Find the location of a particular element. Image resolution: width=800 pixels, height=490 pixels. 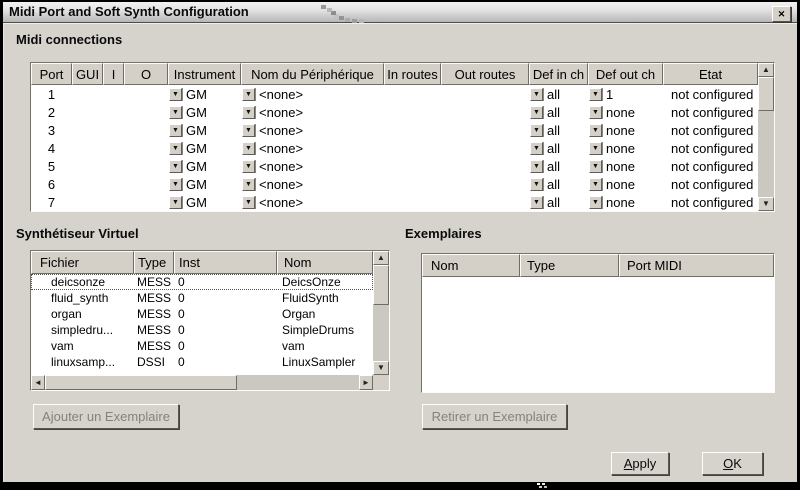

status-cell: not configured is located at coordinates (712, 202).